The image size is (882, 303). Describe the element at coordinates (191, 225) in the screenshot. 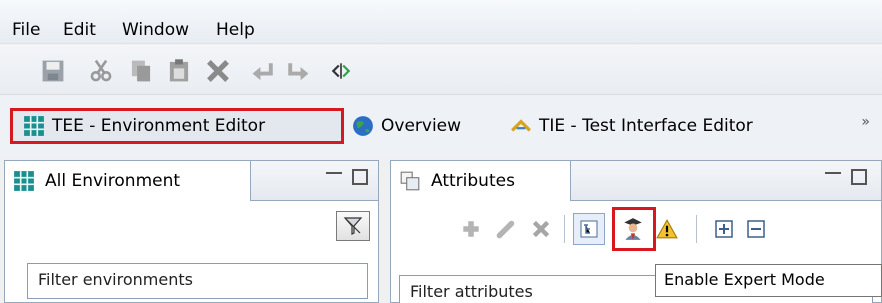

I see `left-subbar` at that location.